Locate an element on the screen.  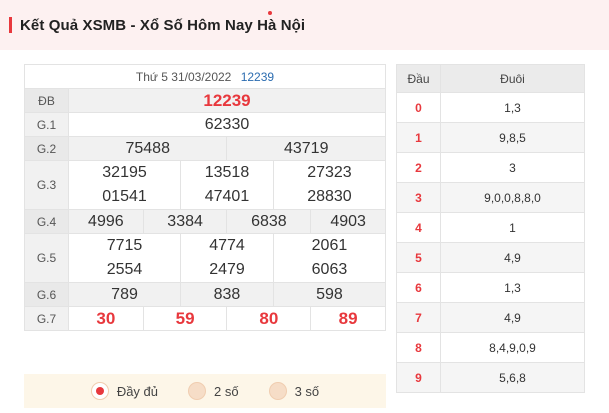
prize-label: G.2 is located at coordinates (46, 148).